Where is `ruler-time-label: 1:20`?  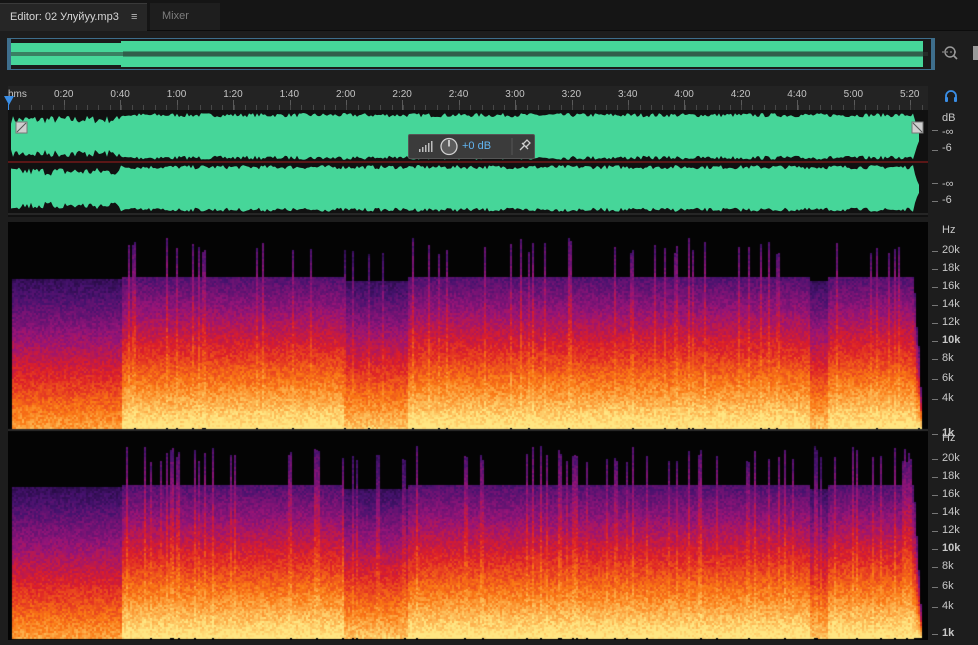 ruler-time-label: 1:20 is located at coordinates (233, 94).